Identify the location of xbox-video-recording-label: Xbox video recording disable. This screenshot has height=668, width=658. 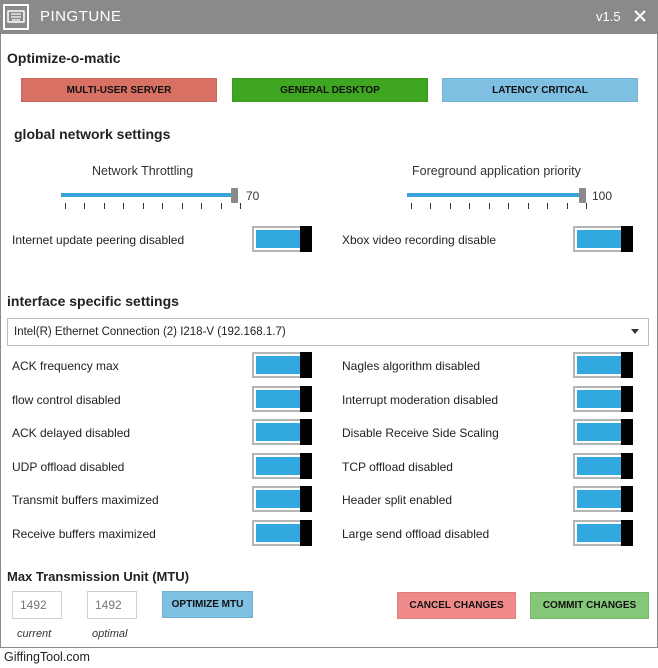
(419, 240).